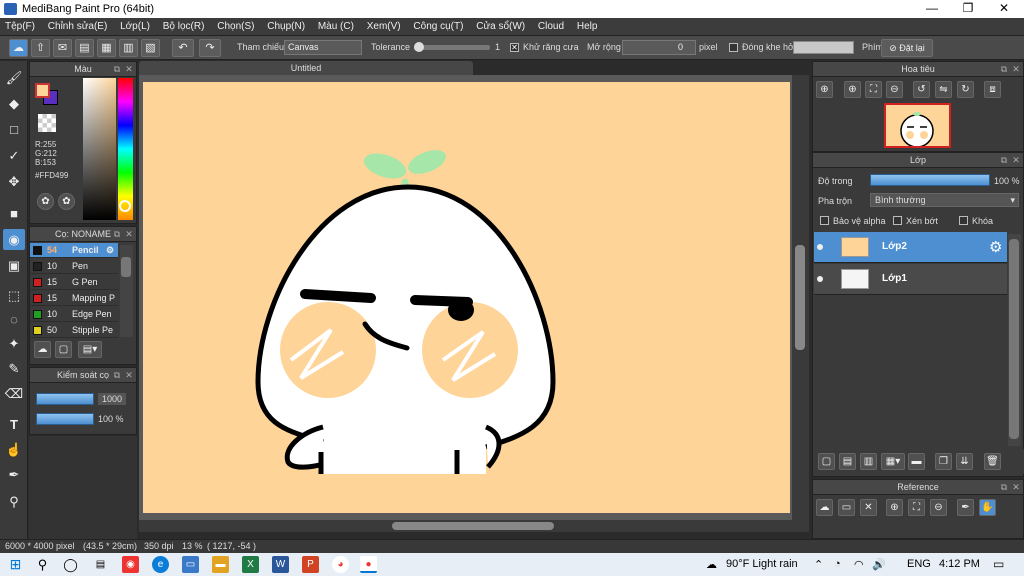 The height and width of the screenshot is (576, 1024). What do you see at coordinates (932, 9) in the screenshot?
I see `minimize-button: —` at bounding box center [932, 9].